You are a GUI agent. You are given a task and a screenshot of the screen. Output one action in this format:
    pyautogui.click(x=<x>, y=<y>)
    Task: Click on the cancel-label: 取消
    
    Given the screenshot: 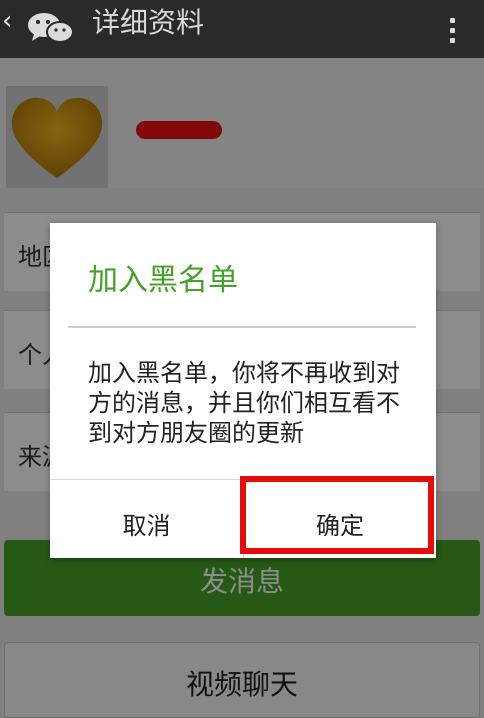 What is the action you would take?
    pyautogui.click(x=146, y=526)
    